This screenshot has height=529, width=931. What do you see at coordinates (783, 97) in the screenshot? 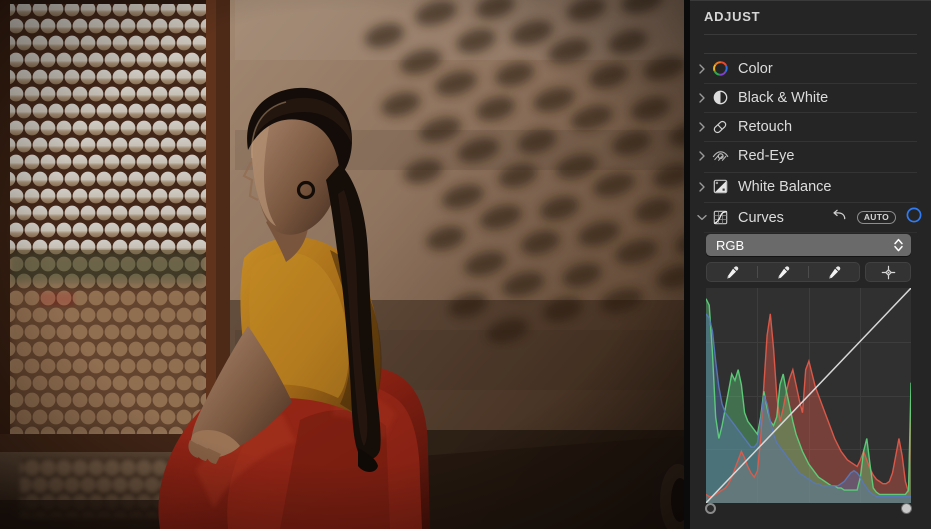
I see `sidebar-item-label: Black & White` at bounding box center [783, 97].